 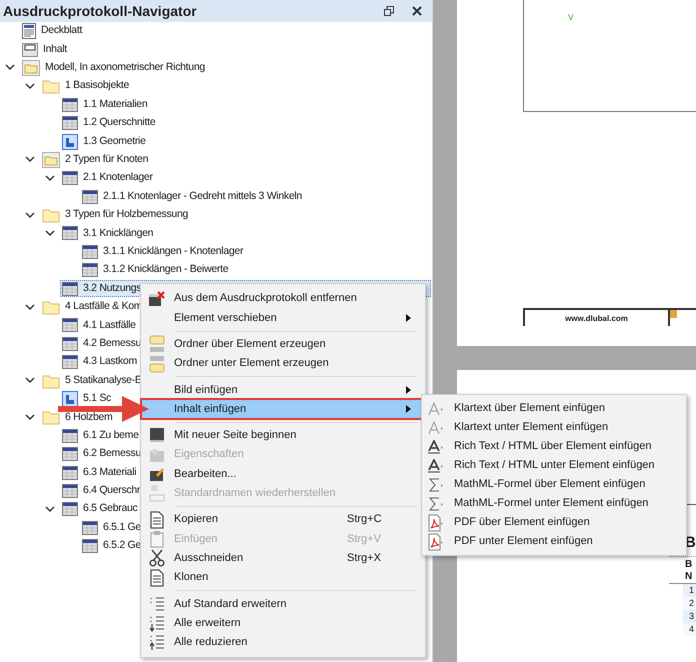 What do you see at coordinates (689, 577) in the screenshot?
I see `table-header: N` at bounding box center [689, 577].